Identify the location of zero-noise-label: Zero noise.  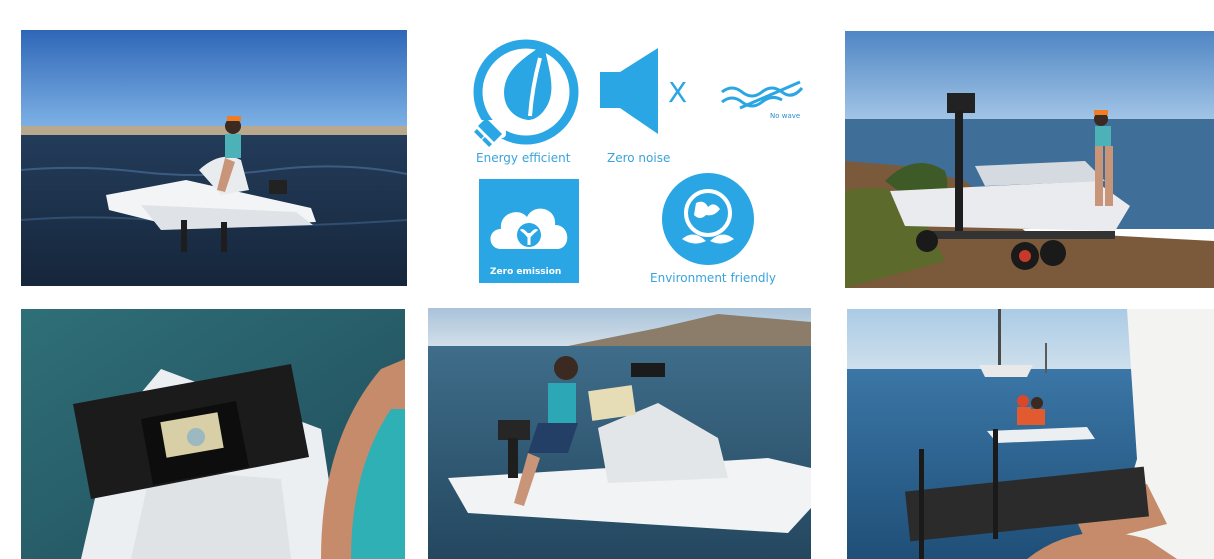
(639, 158).